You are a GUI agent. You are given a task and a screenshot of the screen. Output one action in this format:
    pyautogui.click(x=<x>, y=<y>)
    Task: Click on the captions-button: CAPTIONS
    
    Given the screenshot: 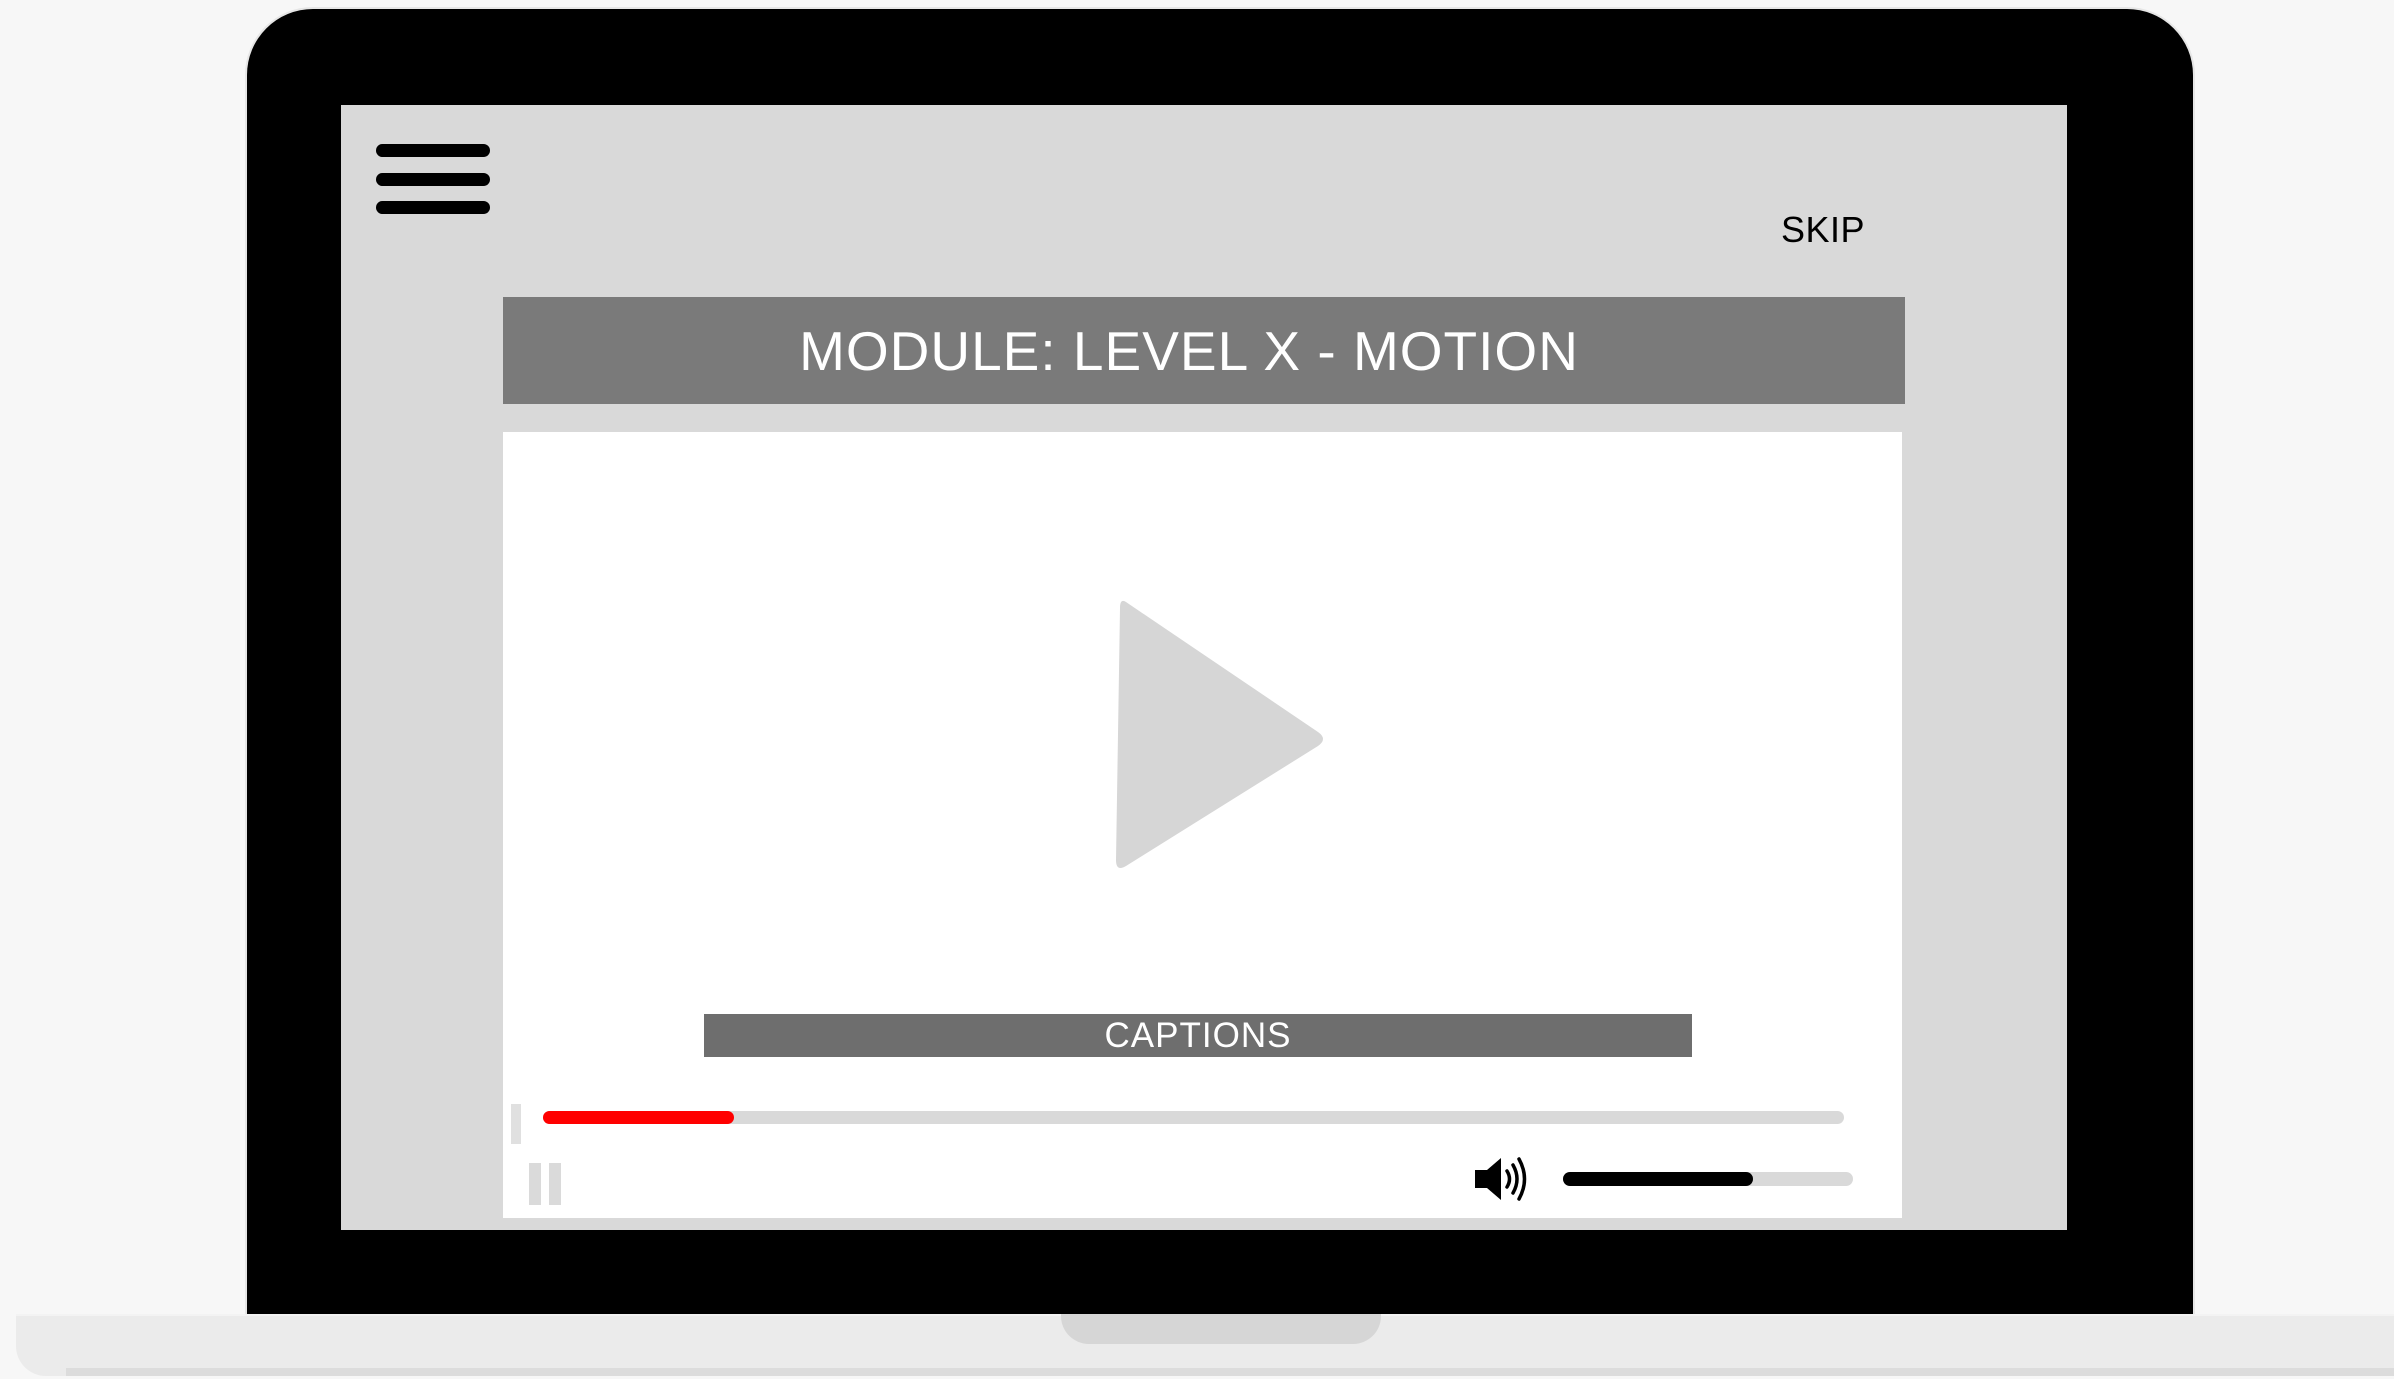 What is the action you would take?
    pyautogui.click(x=1198, y=1035)
    